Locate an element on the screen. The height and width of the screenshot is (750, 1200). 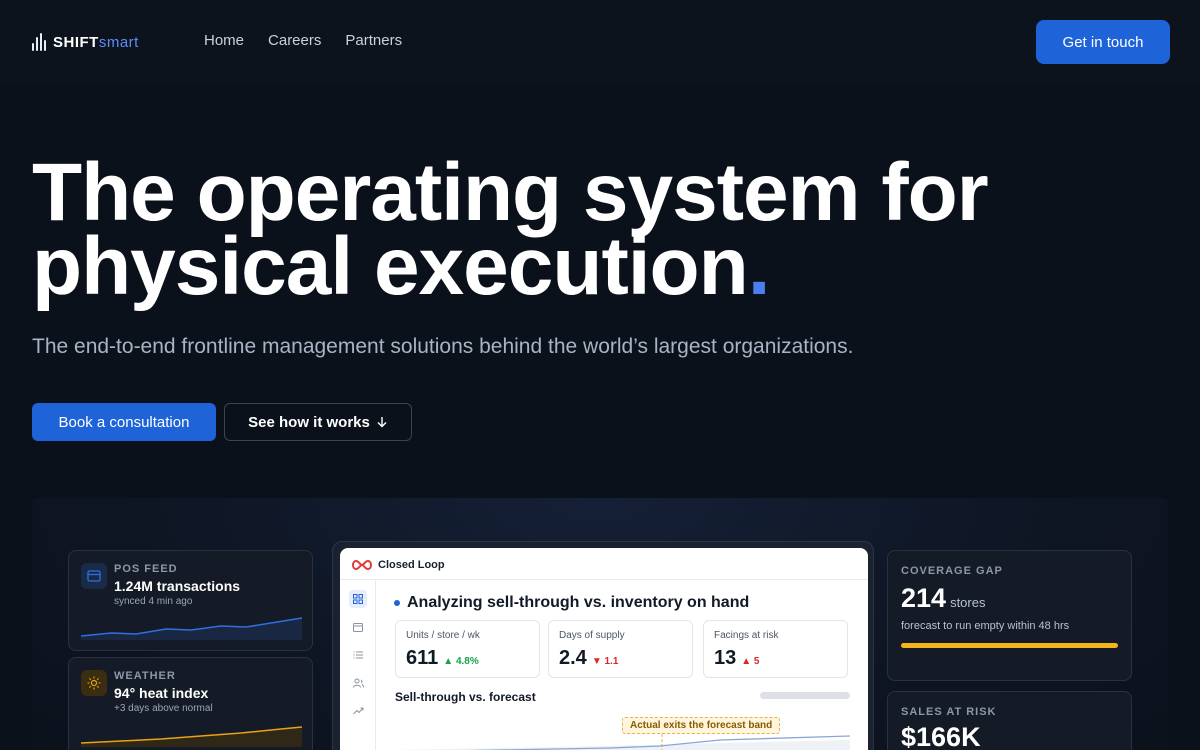
closed-loop-title: Closed Loop is located at coordinates (411, 565).